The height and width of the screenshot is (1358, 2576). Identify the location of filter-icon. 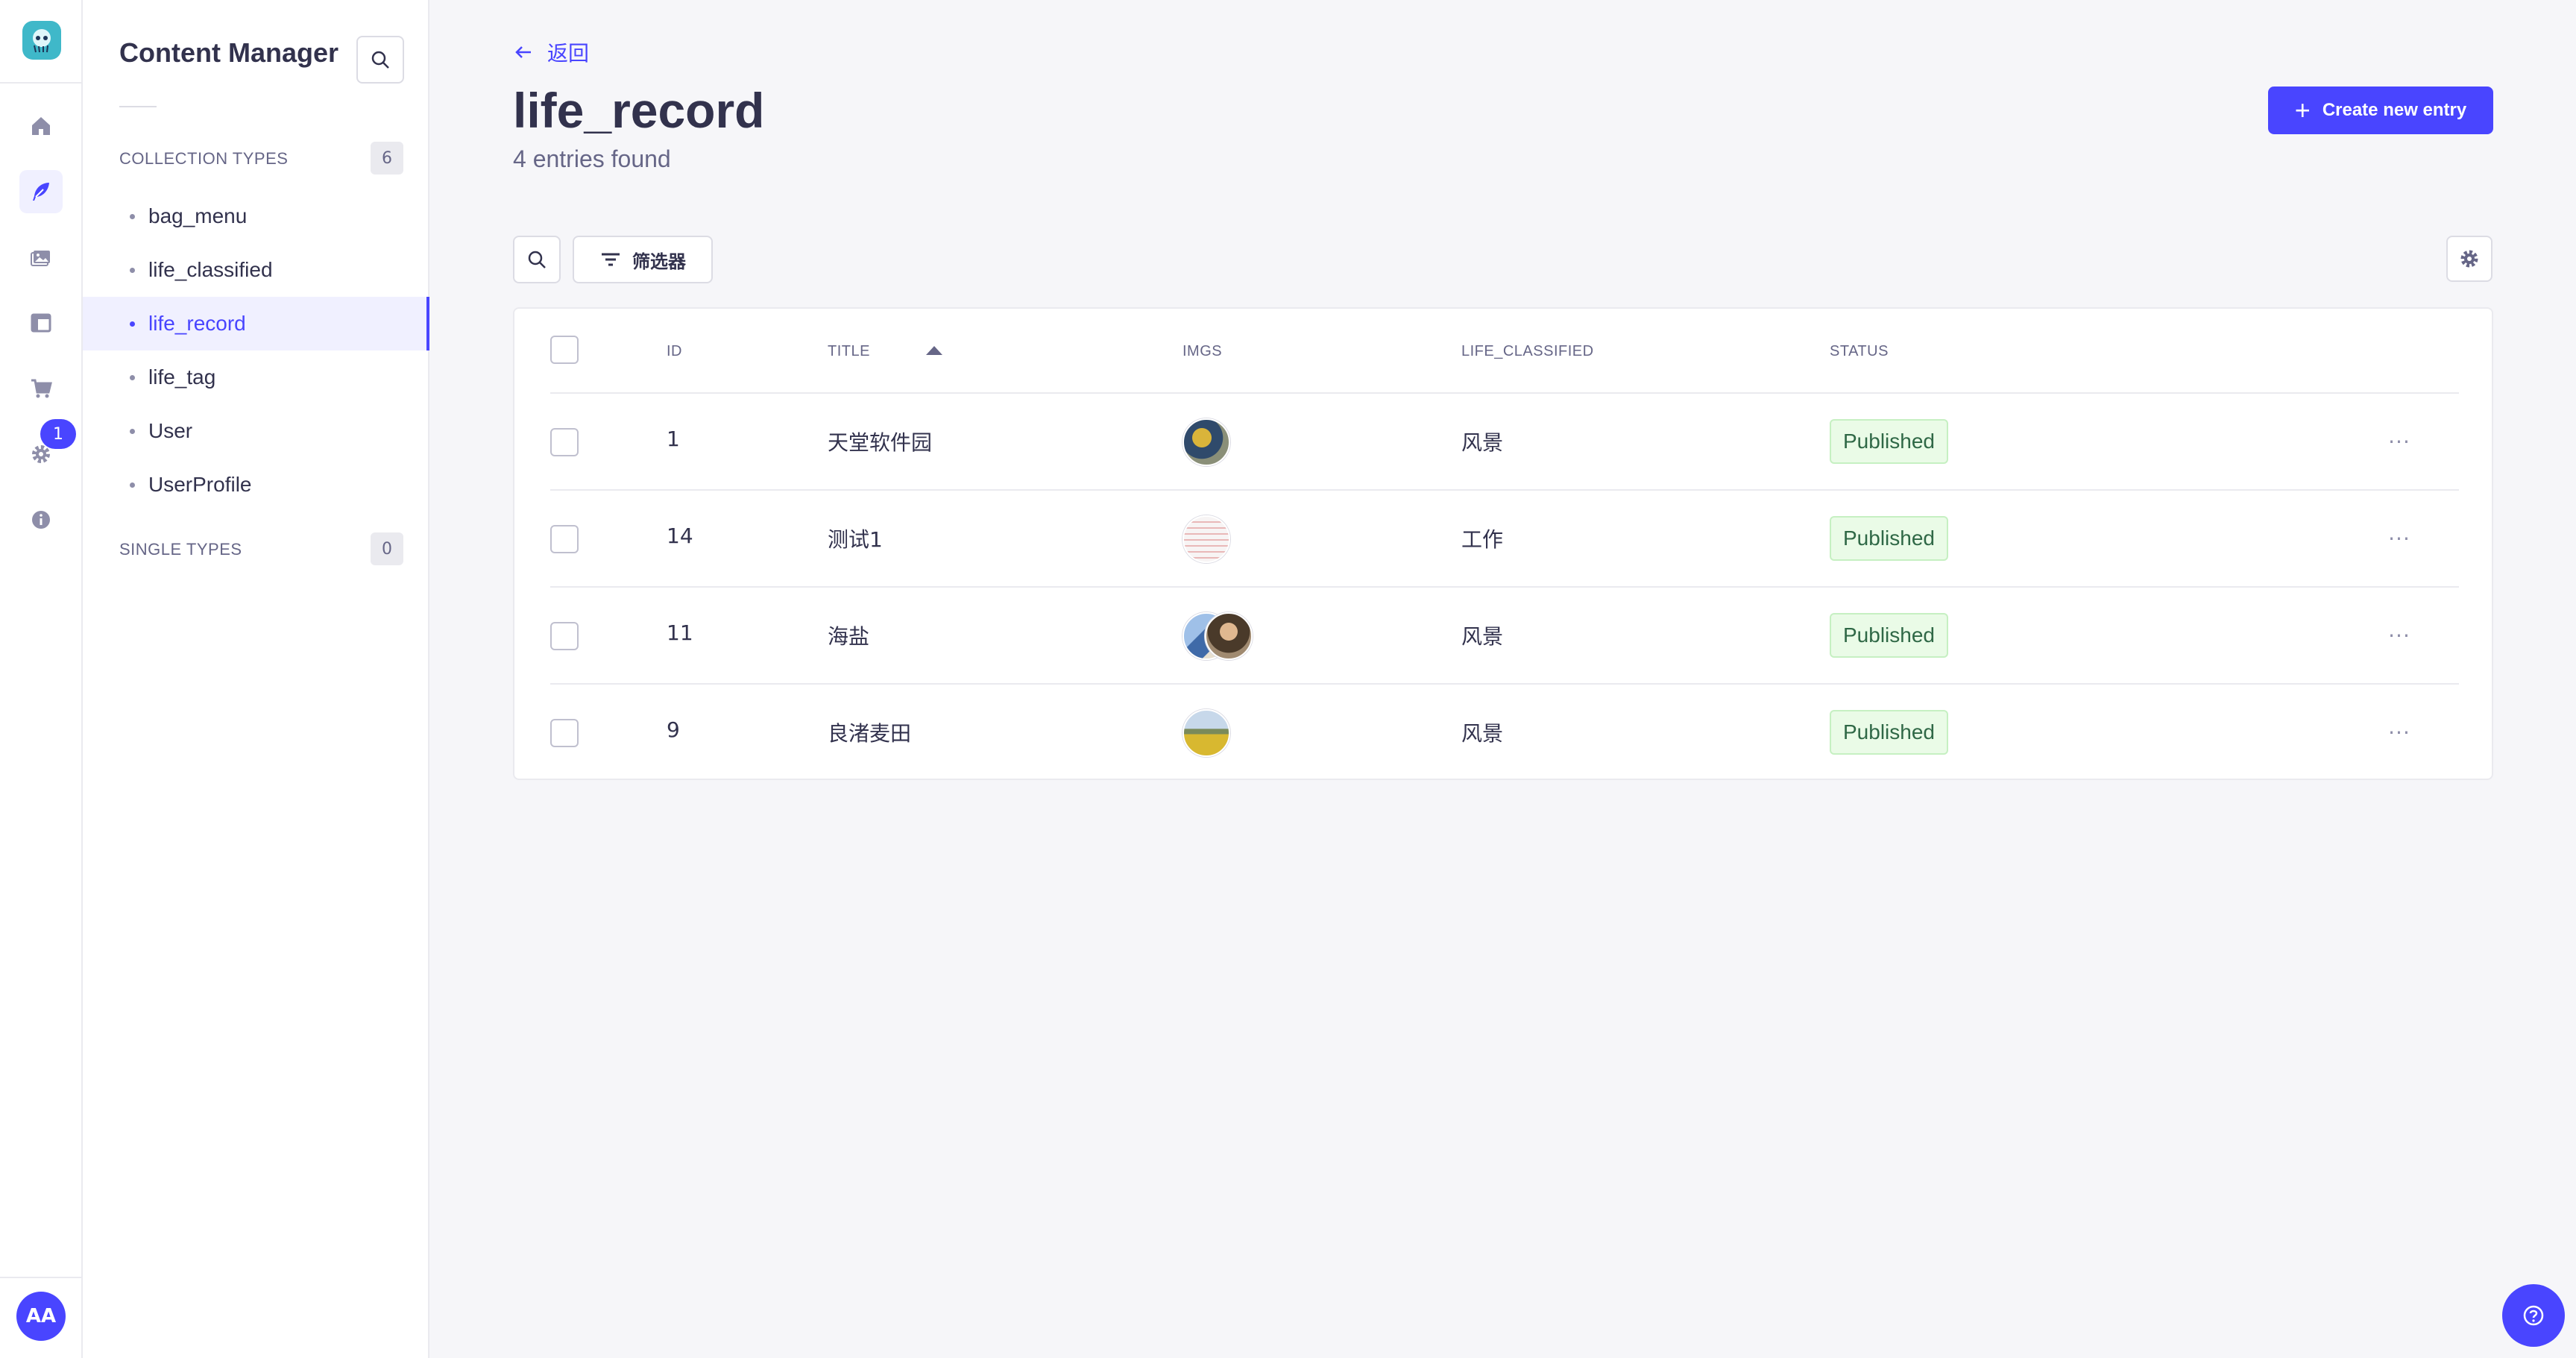
(611, 259).